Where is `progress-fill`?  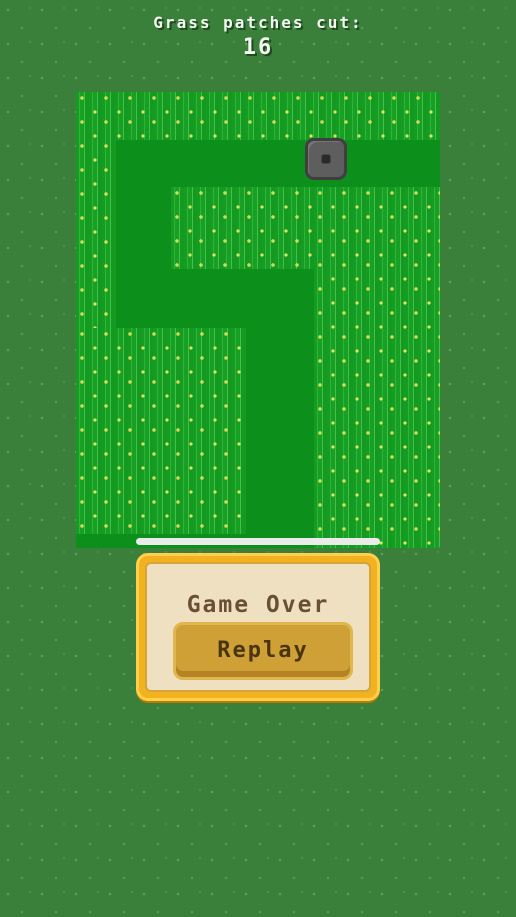 progress-fill is located at coordinates (258, 541).